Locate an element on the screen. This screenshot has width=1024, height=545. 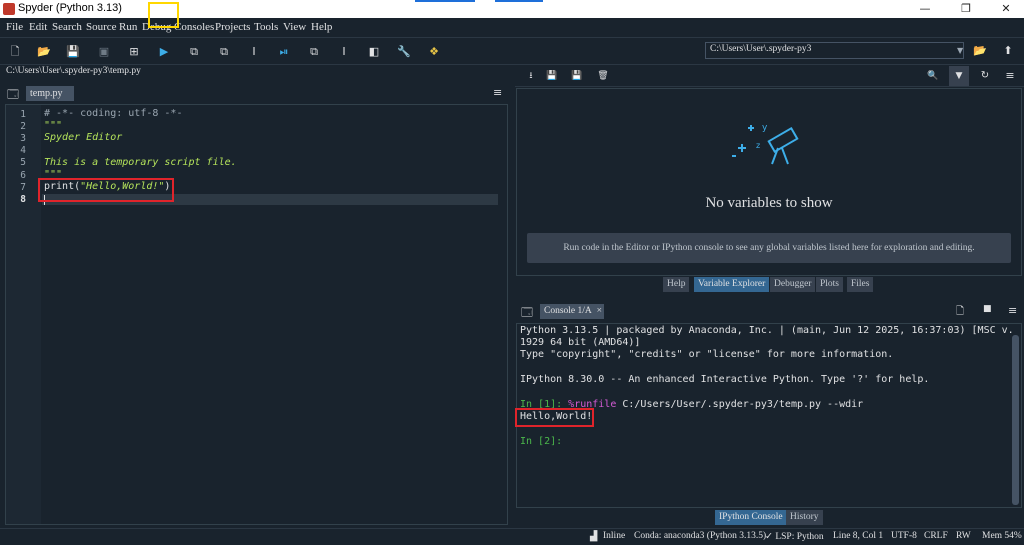
editor-file-path: C:\Users\User\.spyder-py3\temp.py is located at coordinates (73, 71).